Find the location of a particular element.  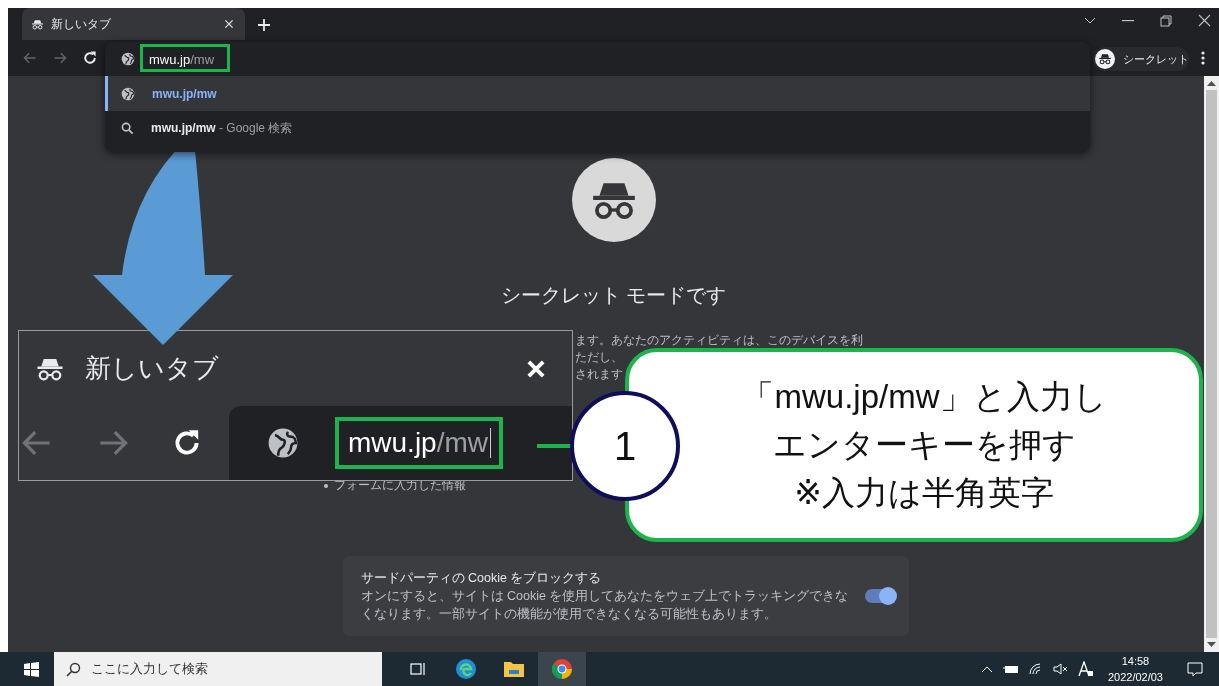

intro-text: ます。あなたのアクティビティは、このデバイスを利 is located at coordinates (719, 340).